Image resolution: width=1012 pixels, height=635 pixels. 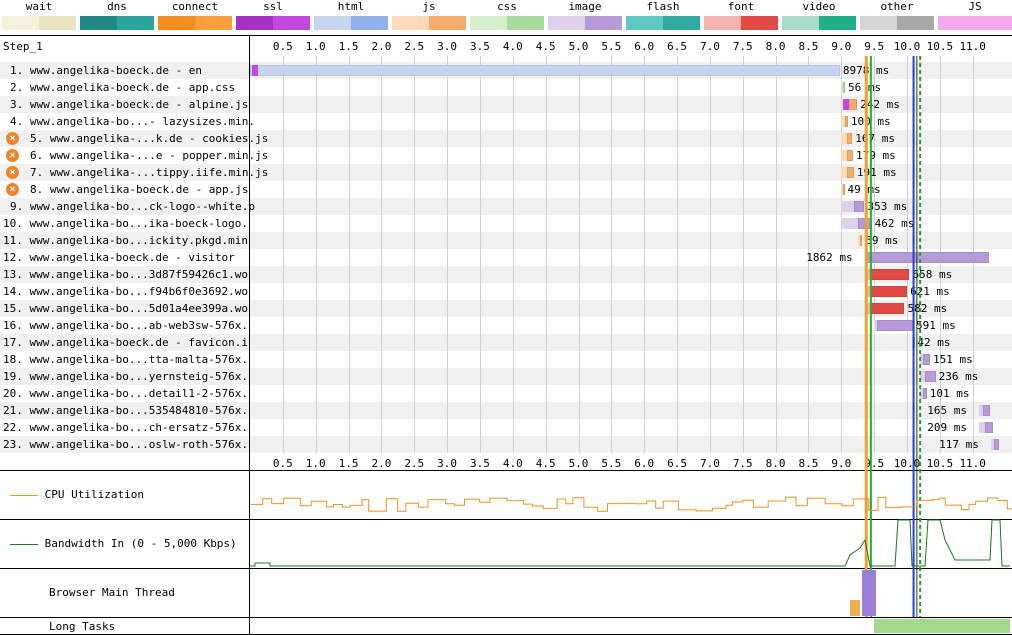 What do you see at coordinates (855, 608) in the screenshot?
I see `main-thread-layout-block` at bounding box center [855, 608].